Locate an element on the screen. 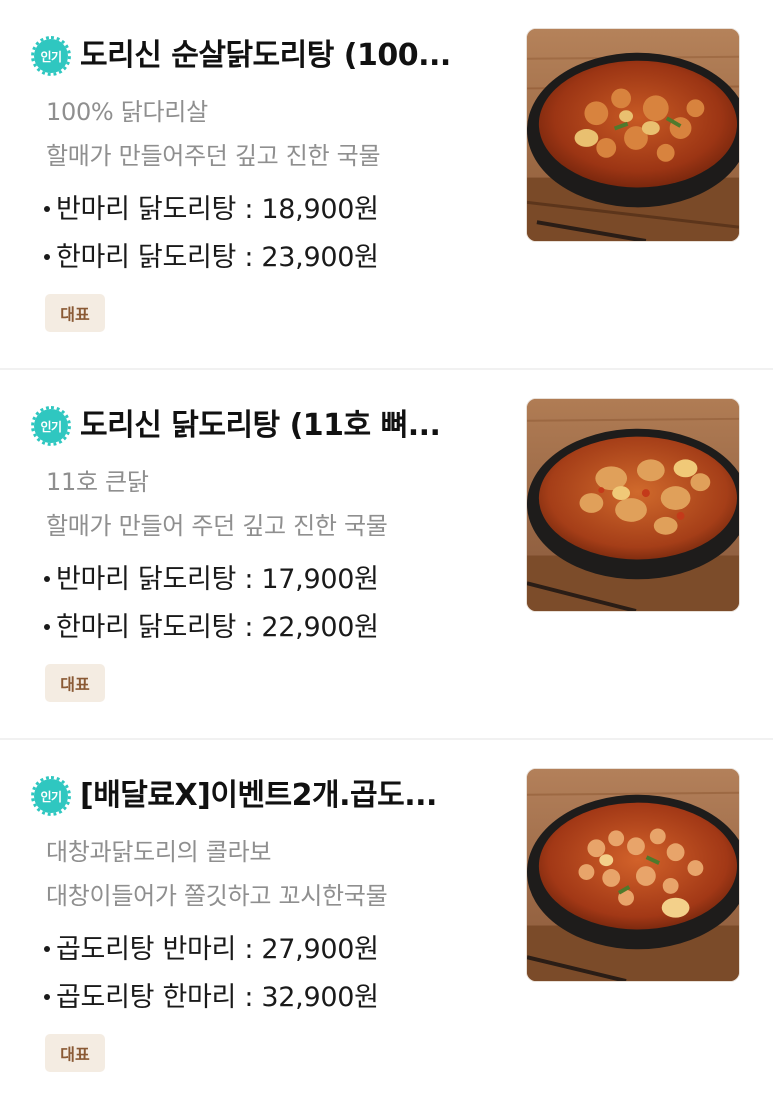 This screenshot has height=1110, width=773. price-text: 한마리 닭도리탕 : 22,900원 is located at coordinates (217, 627).